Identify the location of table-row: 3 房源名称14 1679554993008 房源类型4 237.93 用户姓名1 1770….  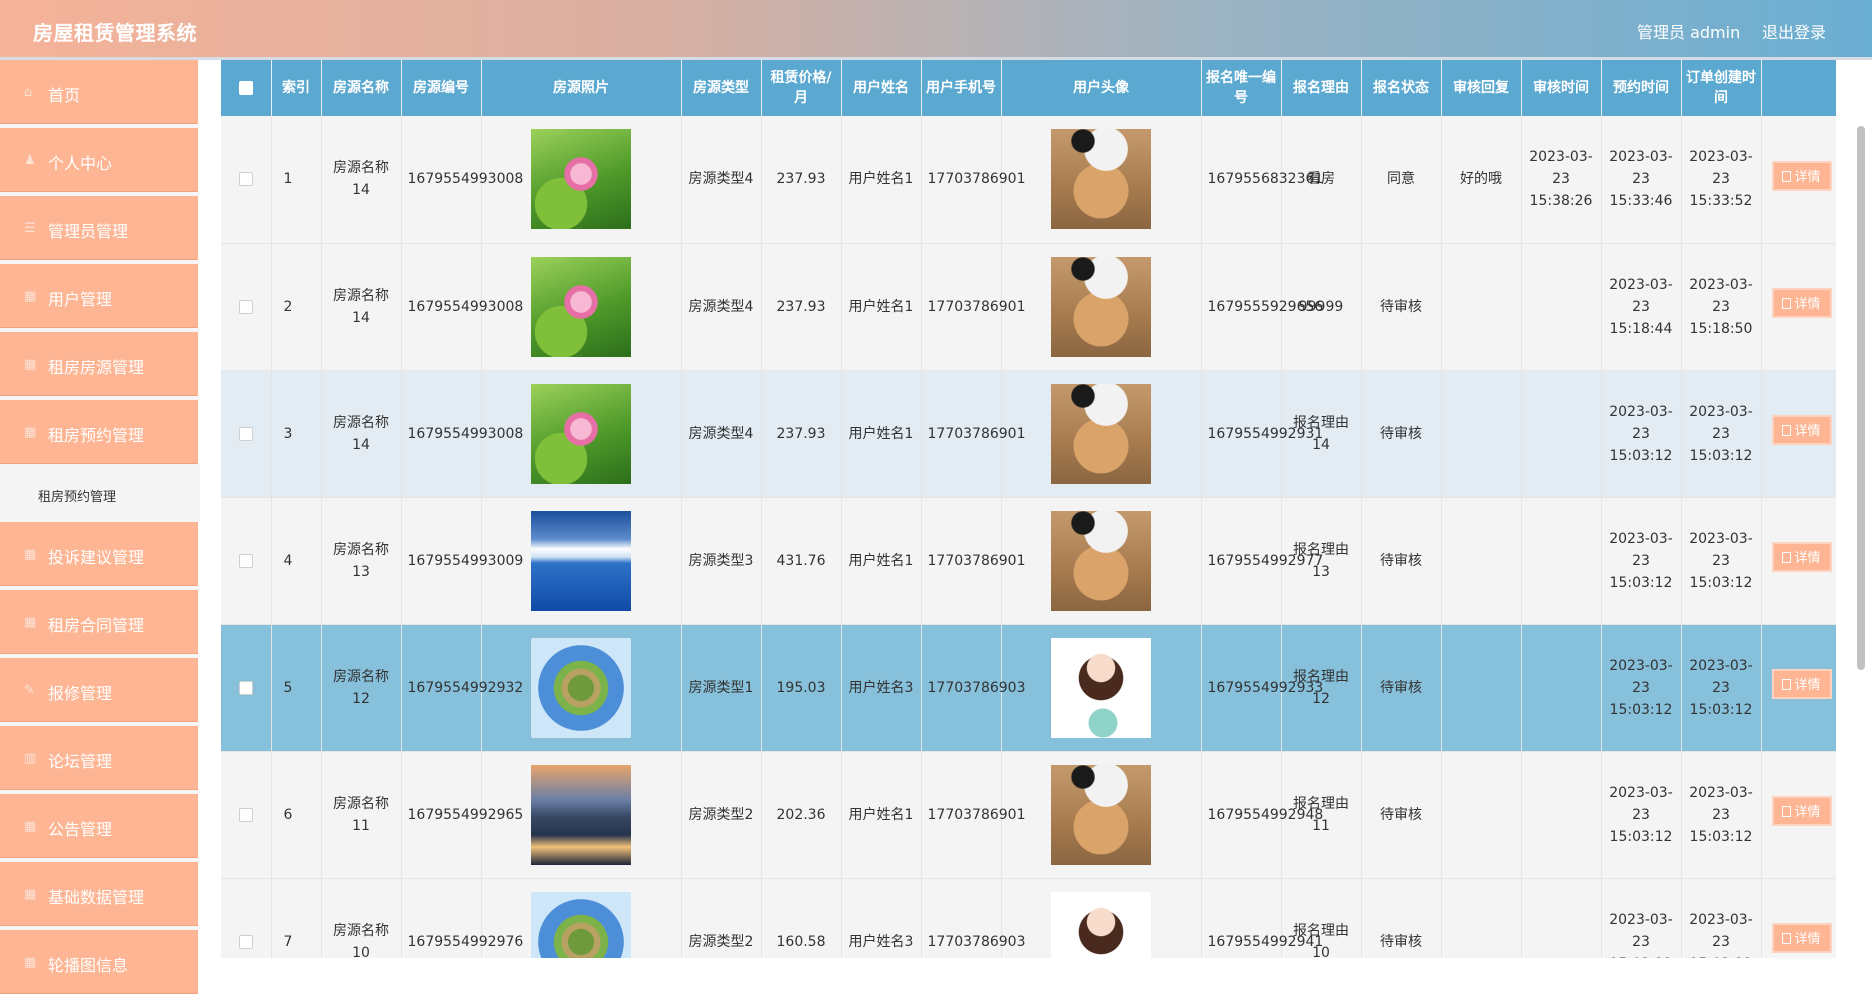
(1028, 434).